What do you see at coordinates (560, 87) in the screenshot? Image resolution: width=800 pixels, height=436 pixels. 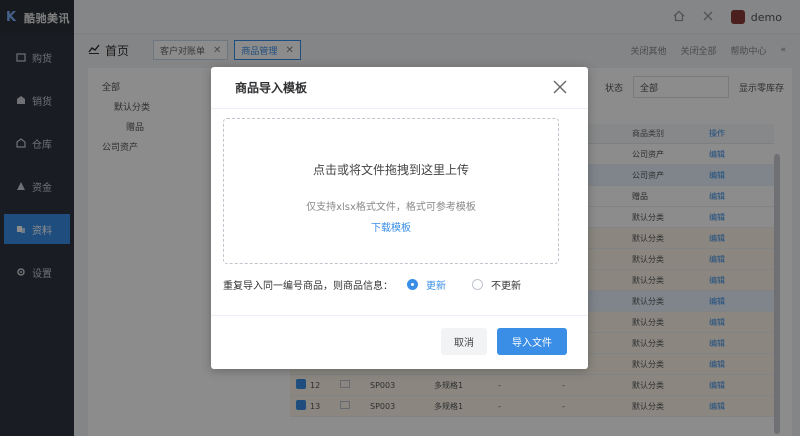 I see `close-icon` at bounding box center [560, 87].